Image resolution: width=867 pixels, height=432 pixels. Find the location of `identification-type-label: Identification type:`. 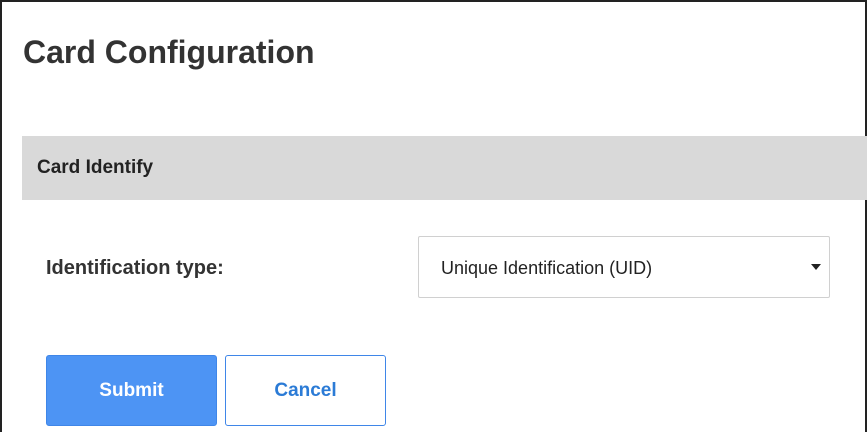

identification-type-label: Identification type: is located at coordinates (135, 268).